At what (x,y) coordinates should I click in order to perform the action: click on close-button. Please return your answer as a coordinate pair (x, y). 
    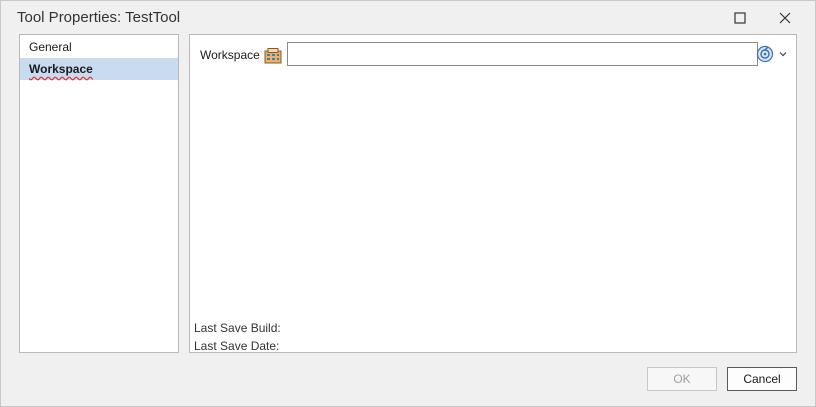
    Looking at the image, I should click on (785, 18).